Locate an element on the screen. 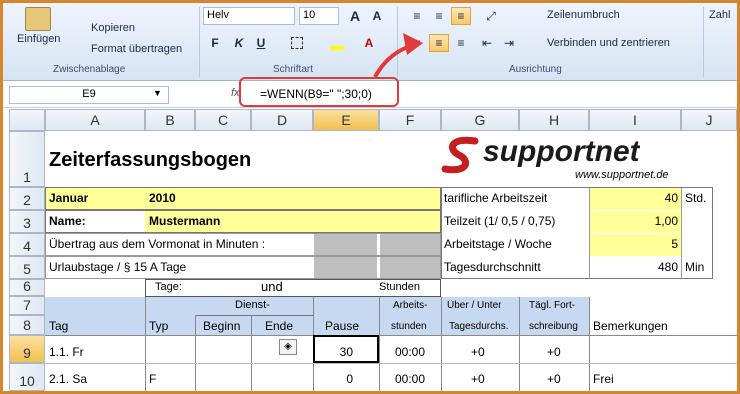 This screenshot has width=740, height=394. parttime-value: 1,00 is located at coordinates (666, 221).